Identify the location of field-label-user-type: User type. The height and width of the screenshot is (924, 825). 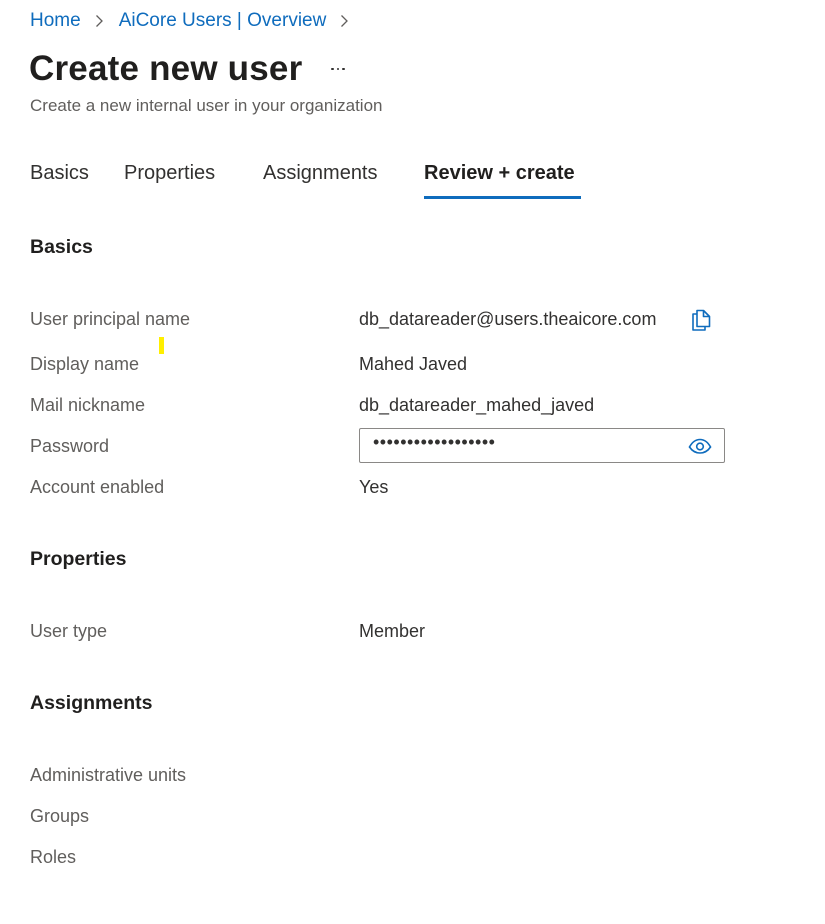
(69, 631).